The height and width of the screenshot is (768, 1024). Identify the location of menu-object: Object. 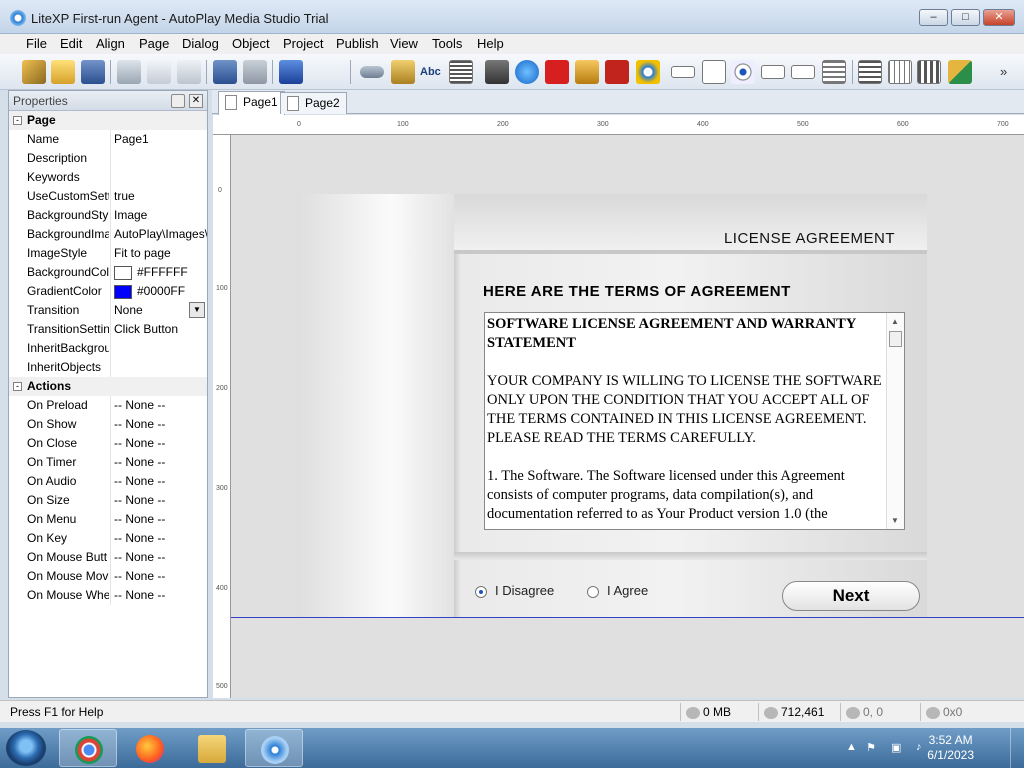
(251, 43).